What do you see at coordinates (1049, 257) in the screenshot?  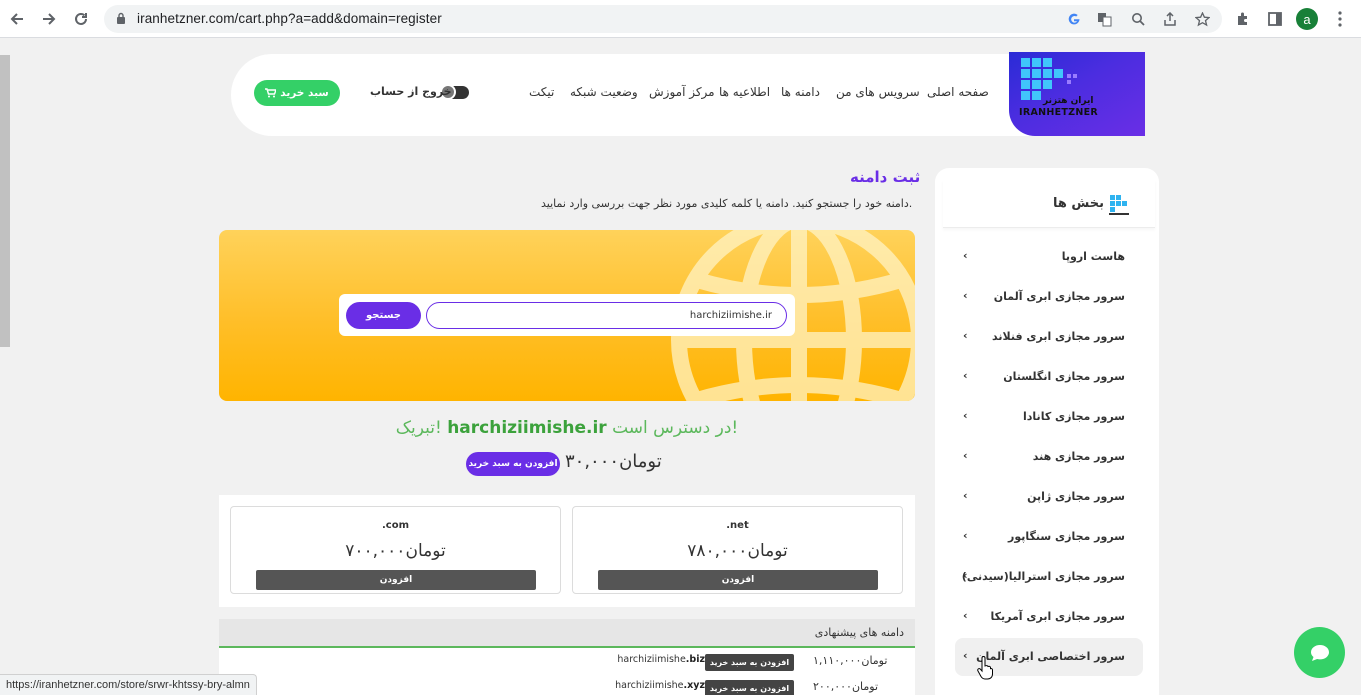 I see `sidebar-item-europe-host: هاست اروپا ‹` at bounding box center [1049, 257].